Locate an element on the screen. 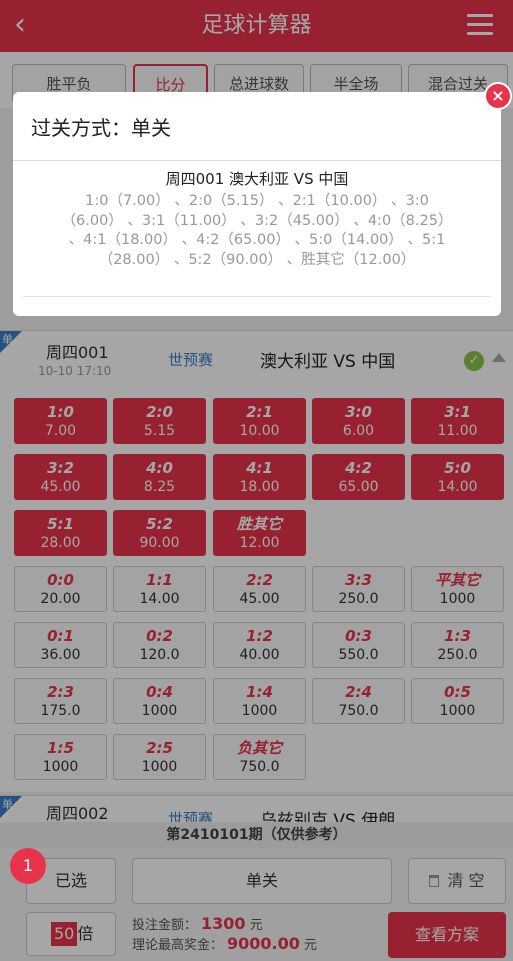  close-icon: × is located at coordinates (498, 96).